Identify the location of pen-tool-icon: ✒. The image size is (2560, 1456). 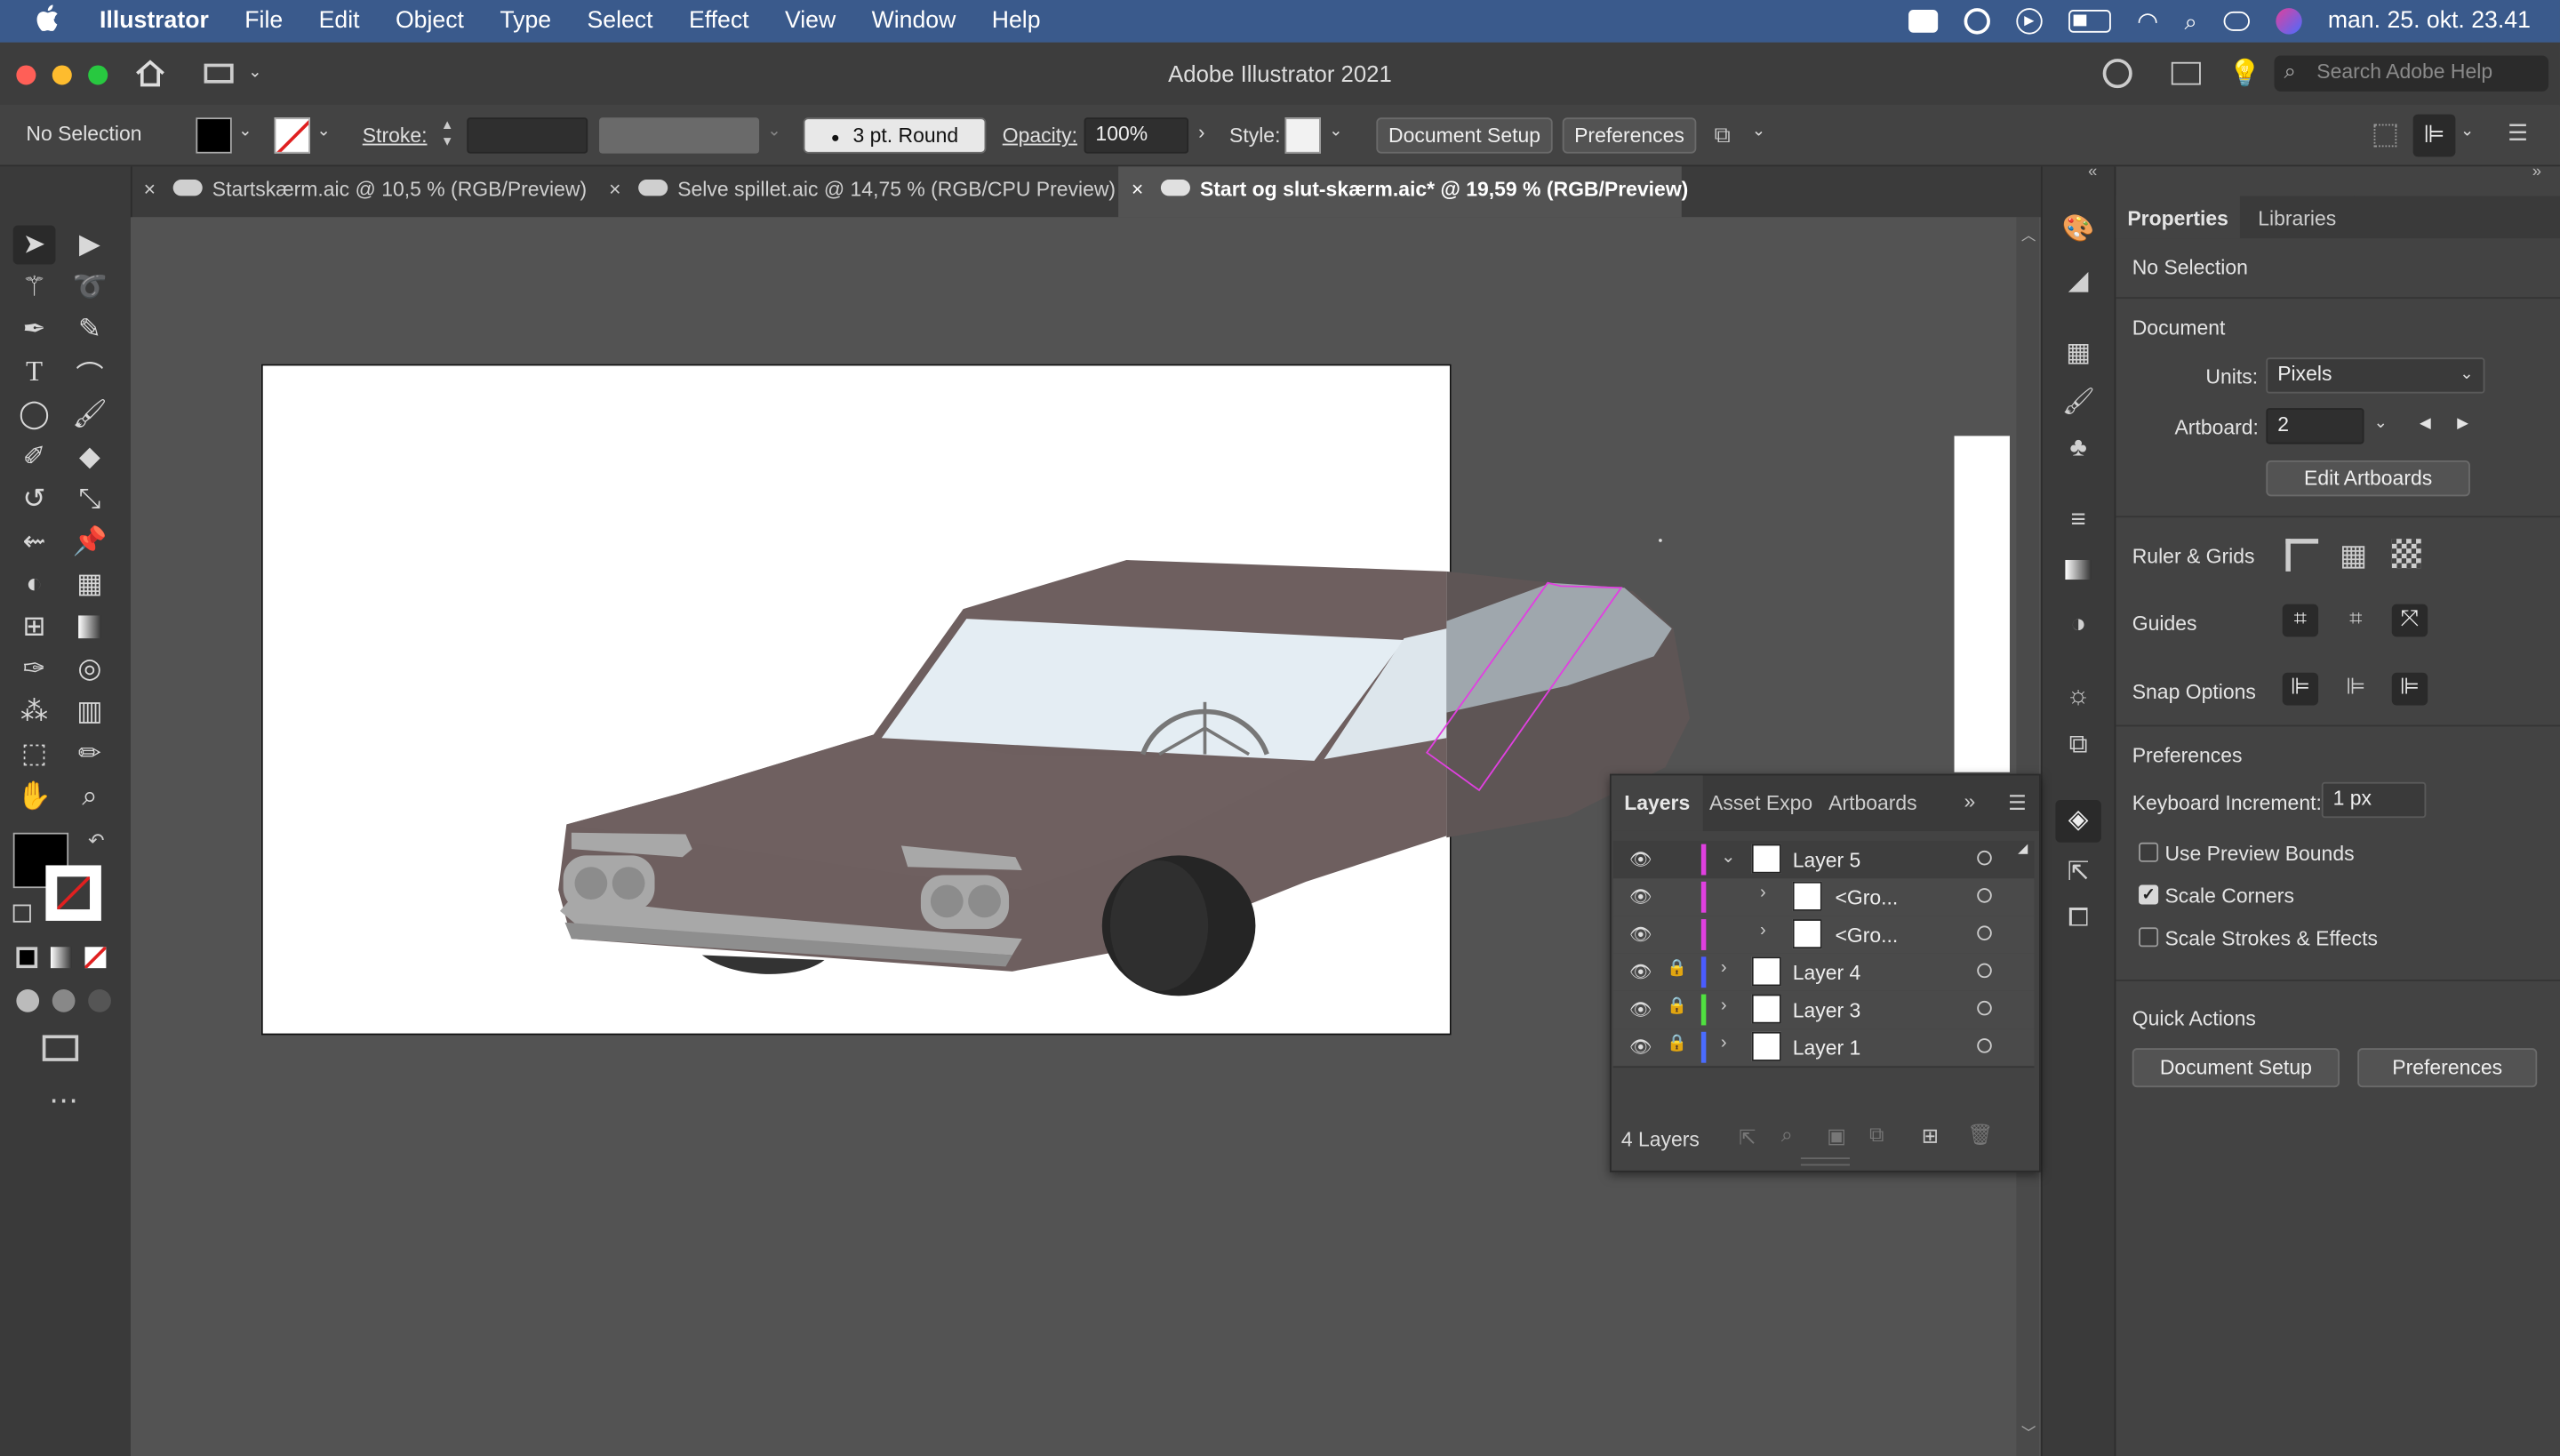
(34, 329).